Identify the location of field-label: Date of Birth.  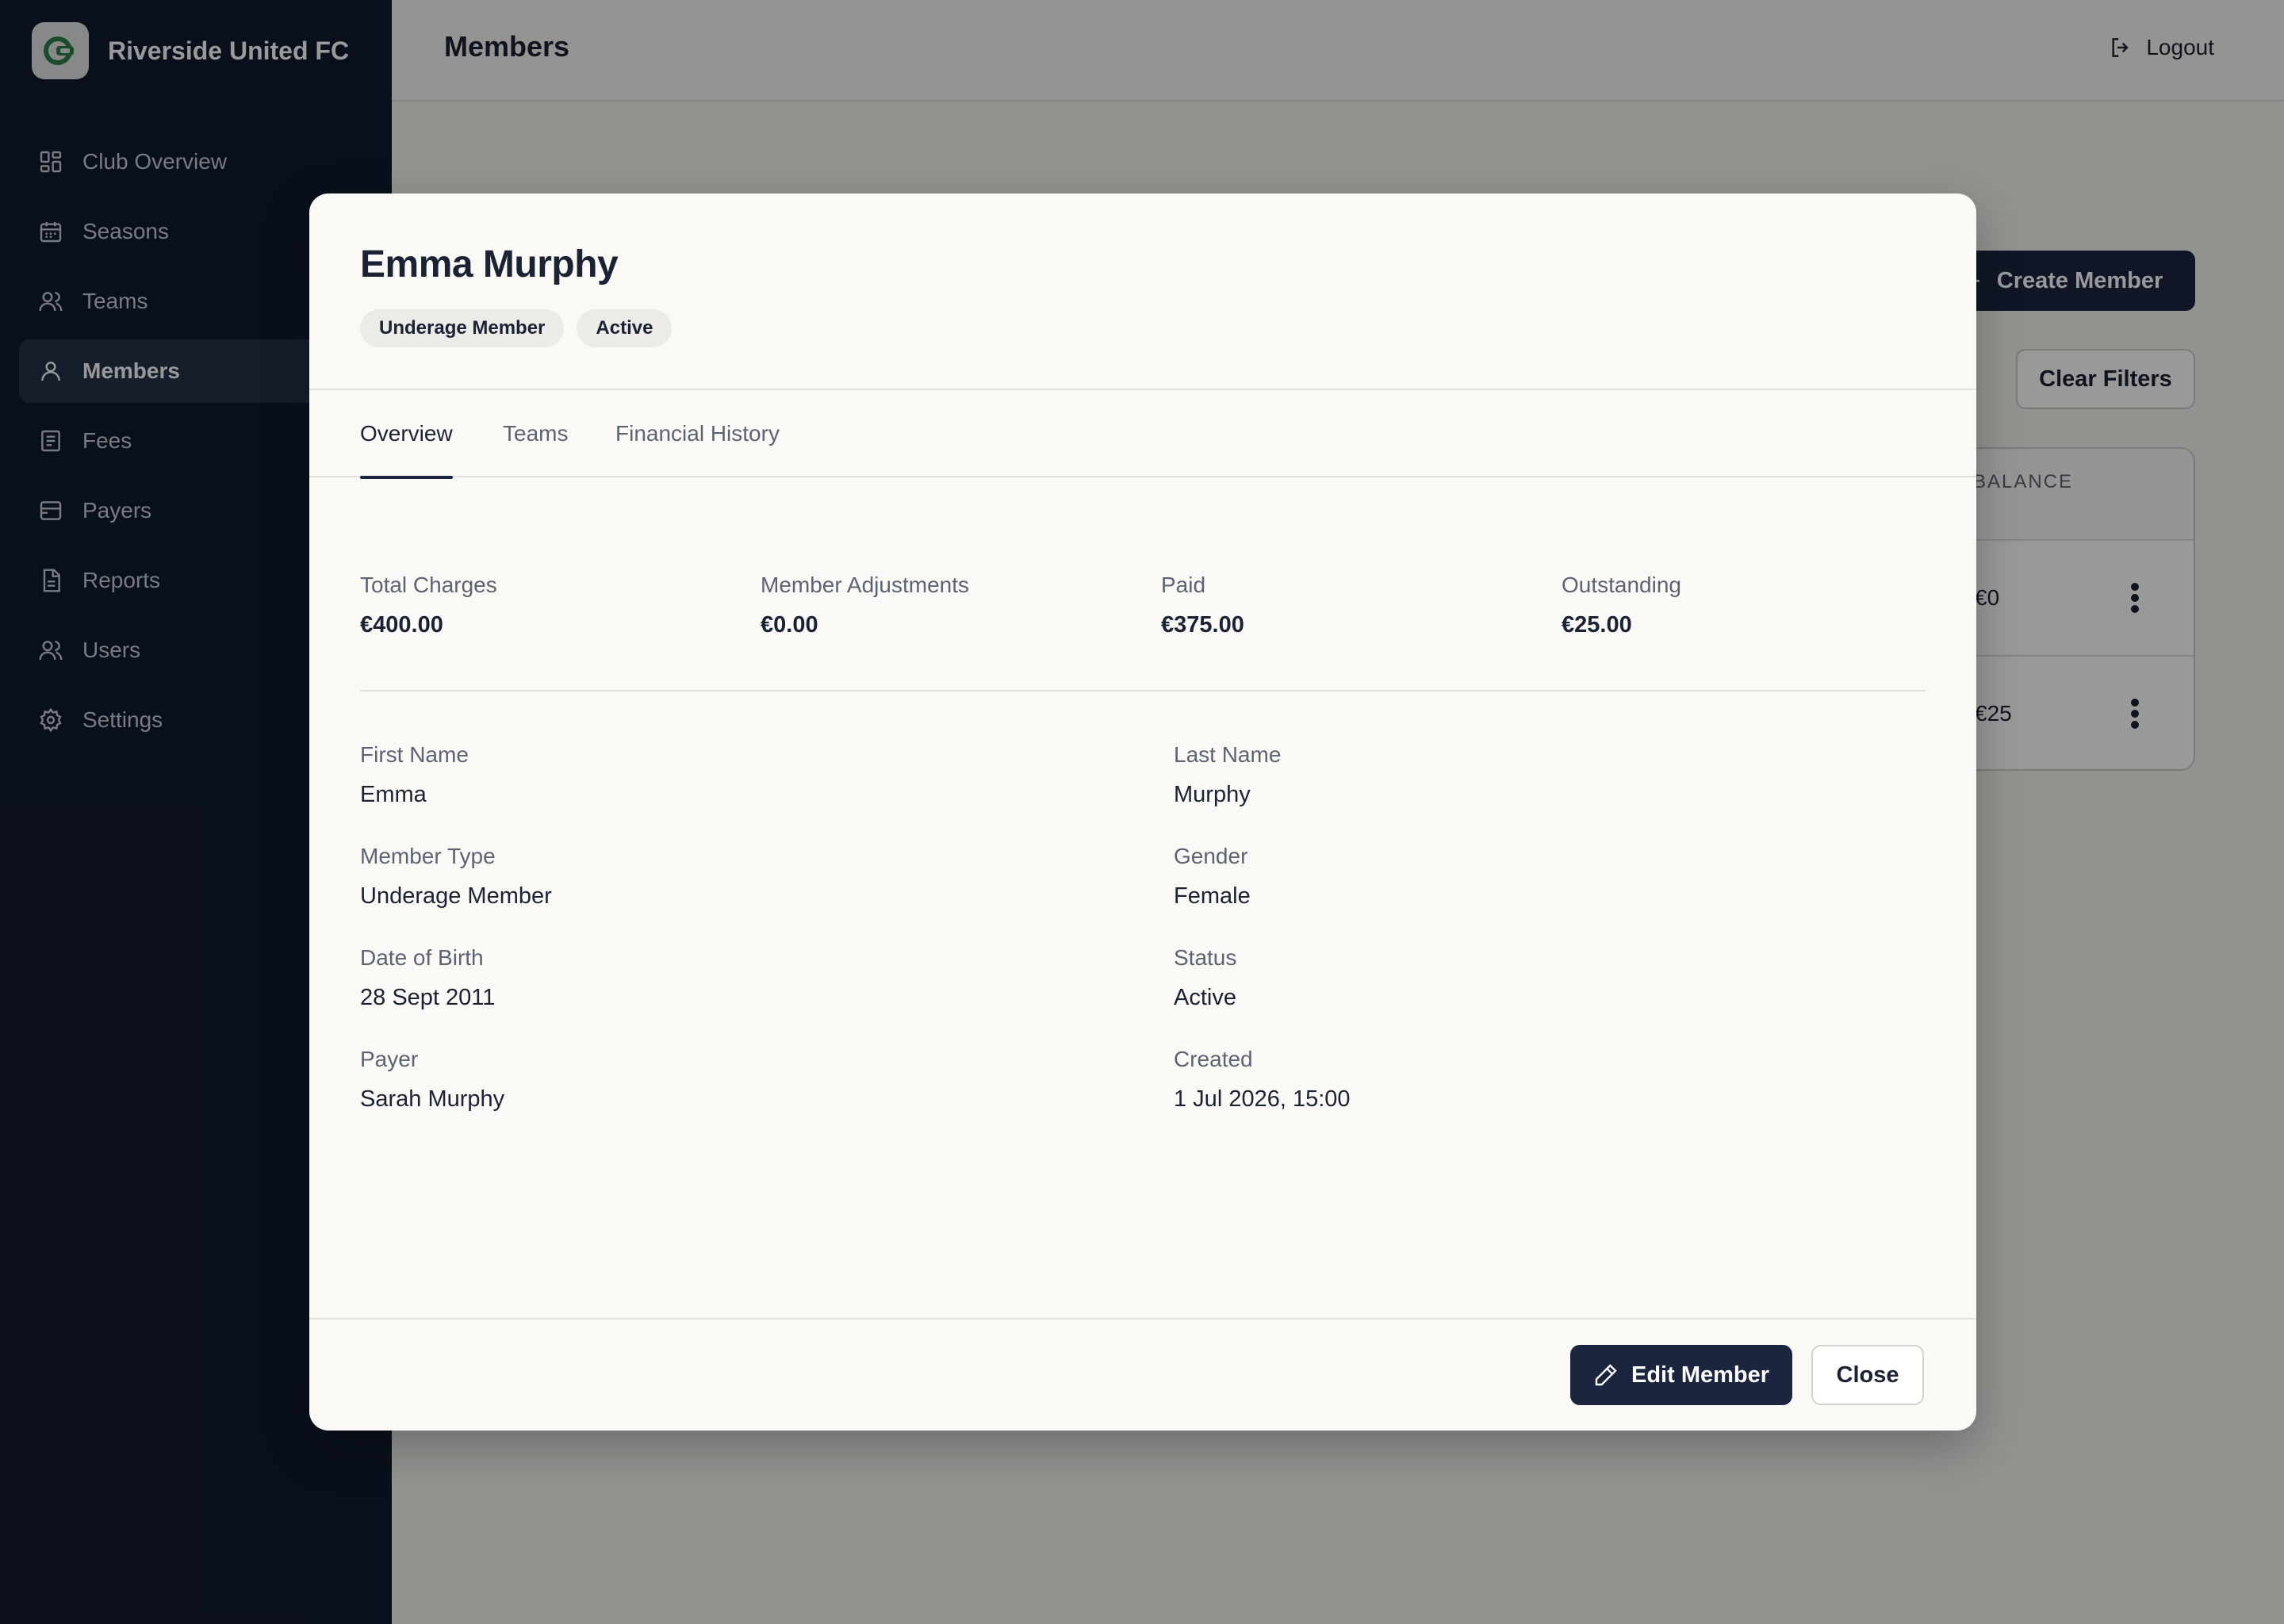
(422, 957).